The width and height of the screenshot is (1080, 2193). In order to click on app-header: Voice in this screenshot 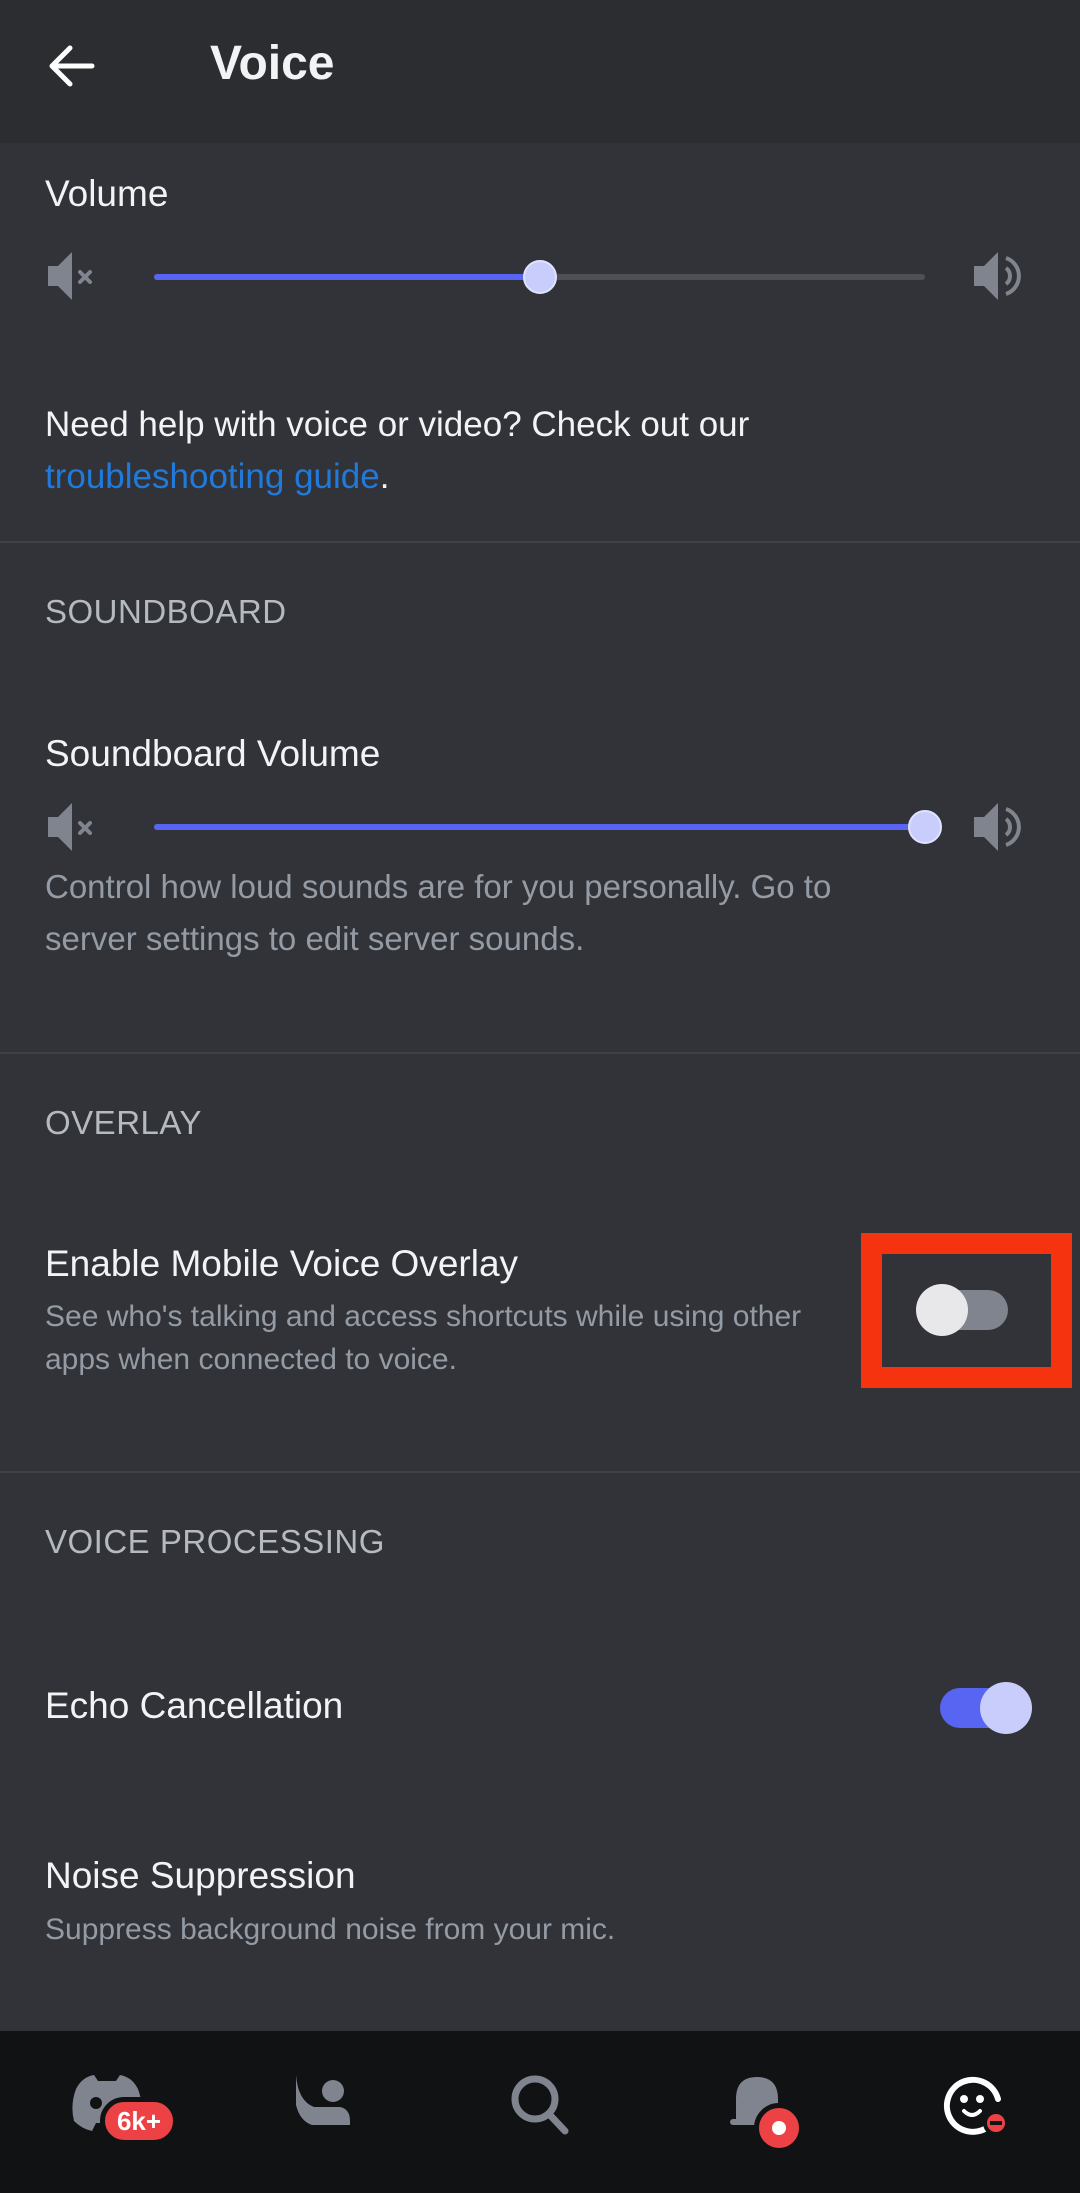, I will do `click(540, 71)`.